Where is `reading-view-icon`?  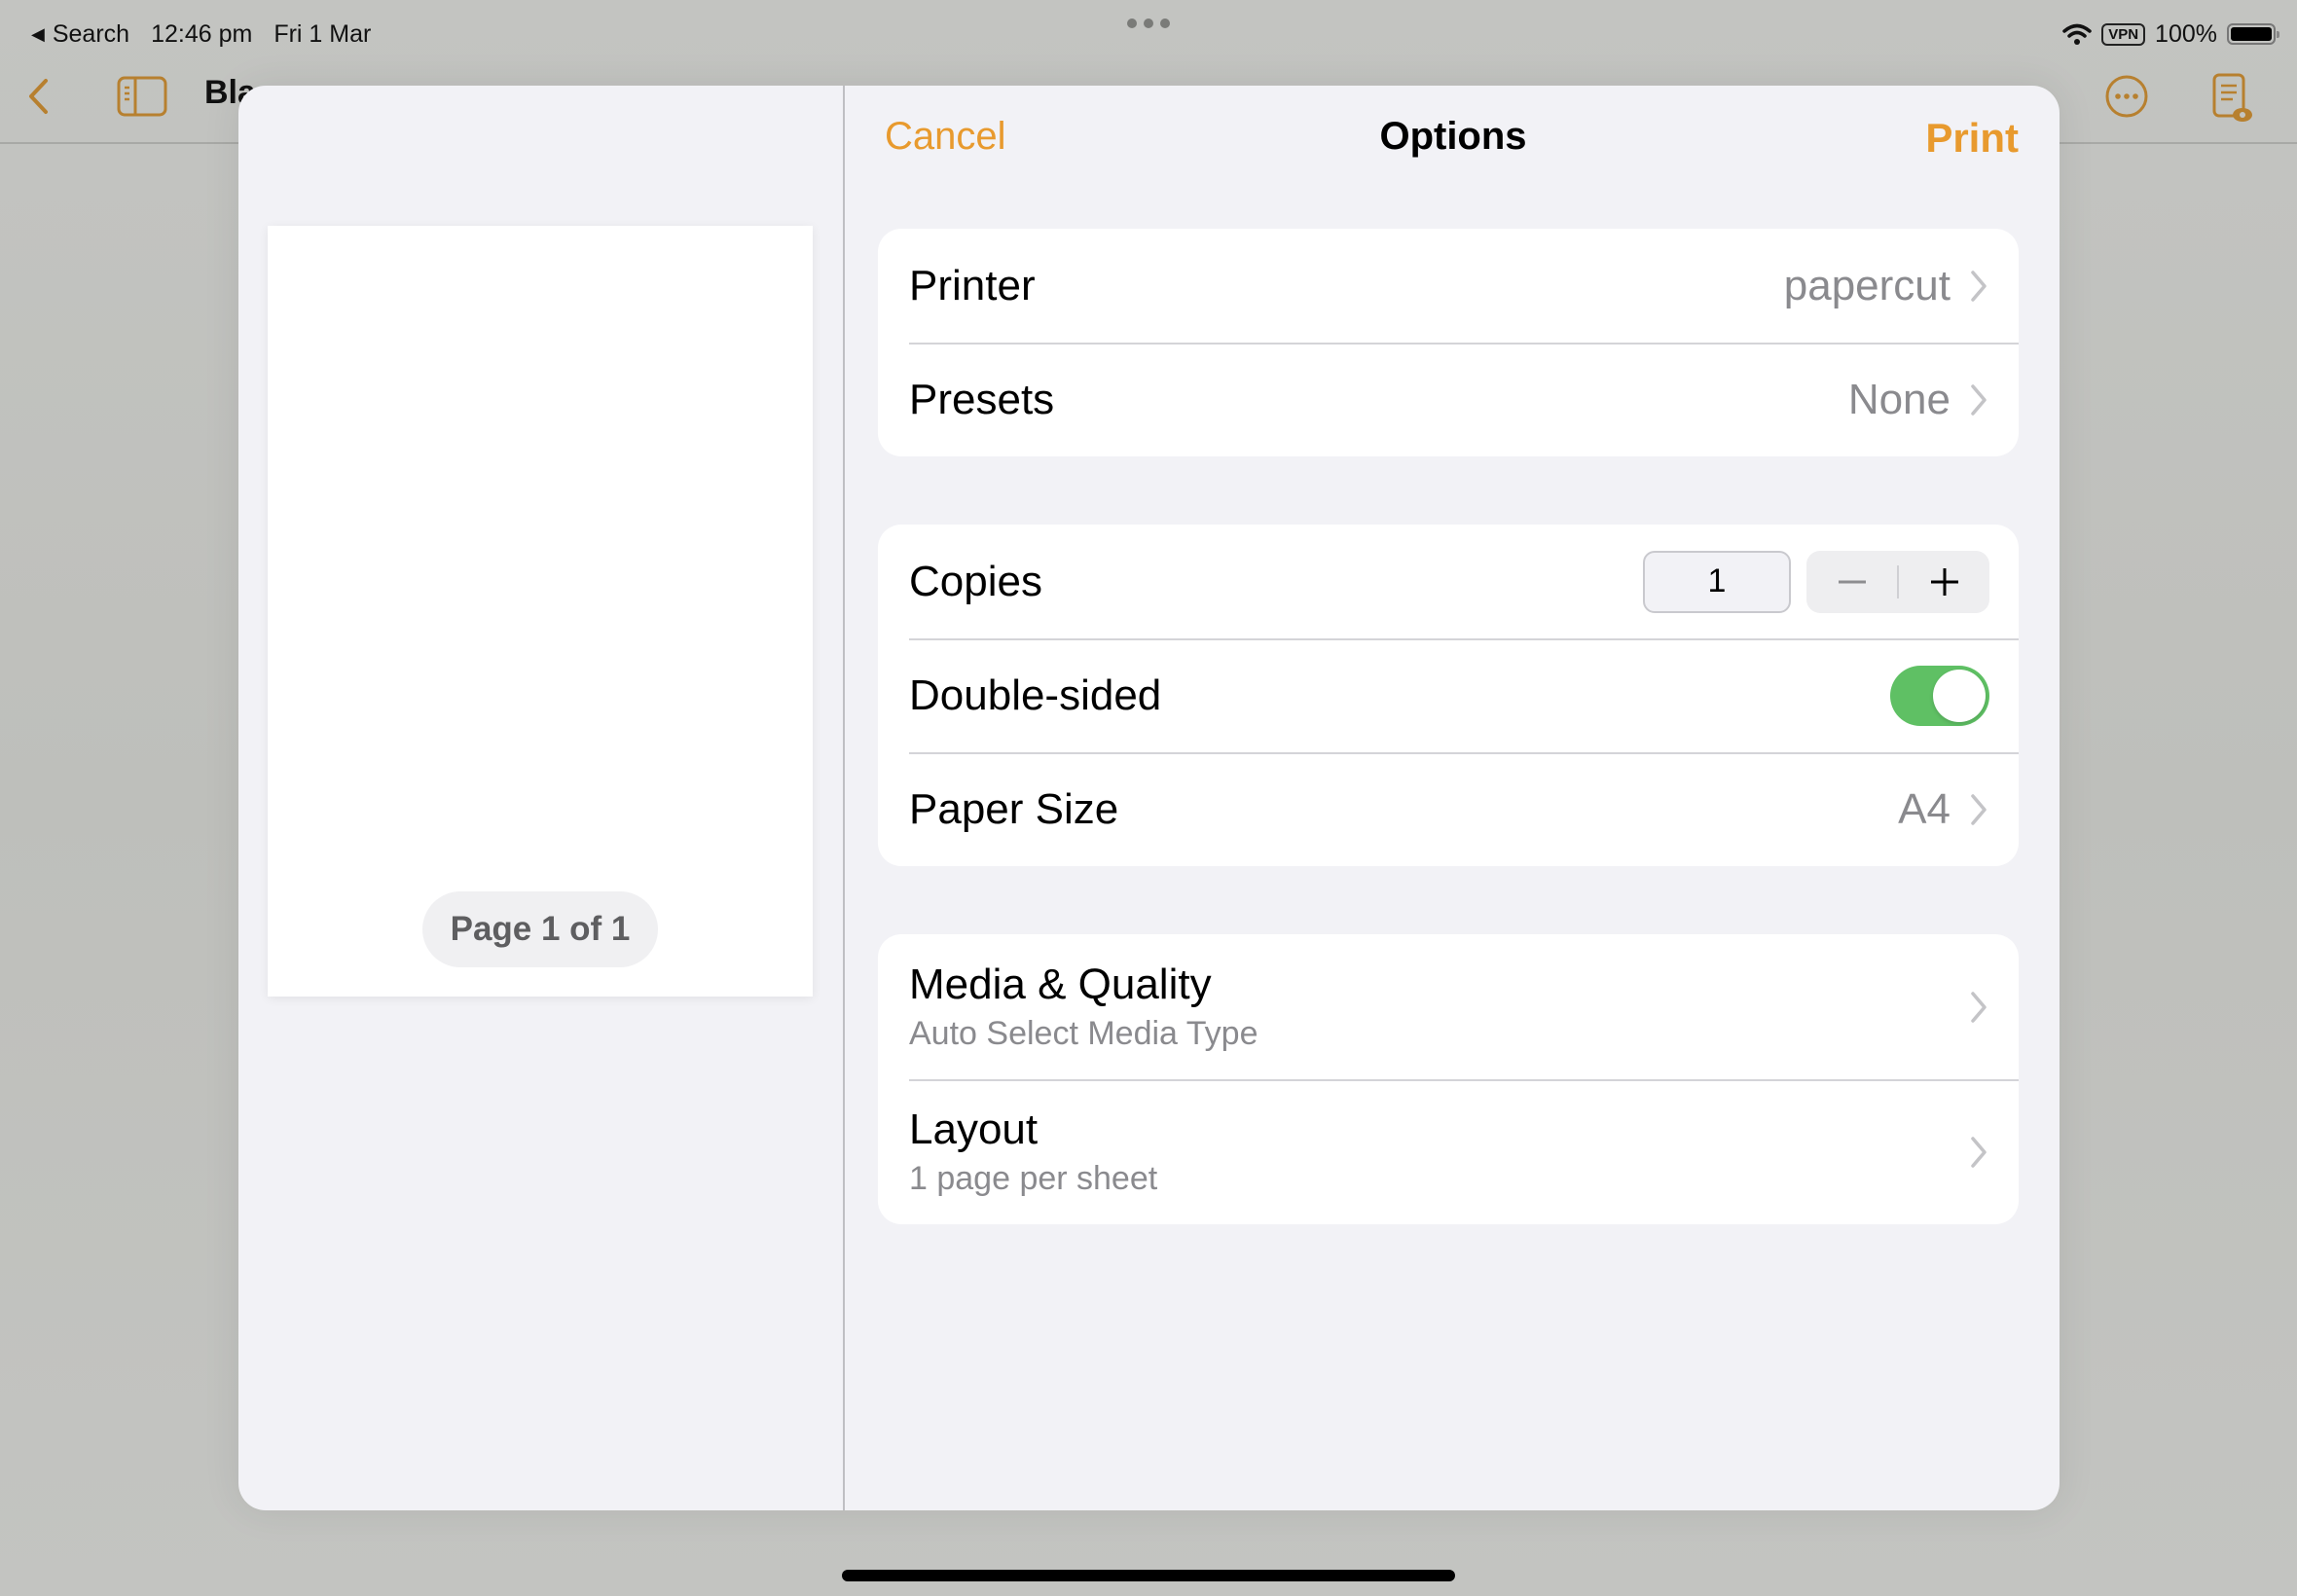
reading-view-icon is located at coordinates (2232, 98).